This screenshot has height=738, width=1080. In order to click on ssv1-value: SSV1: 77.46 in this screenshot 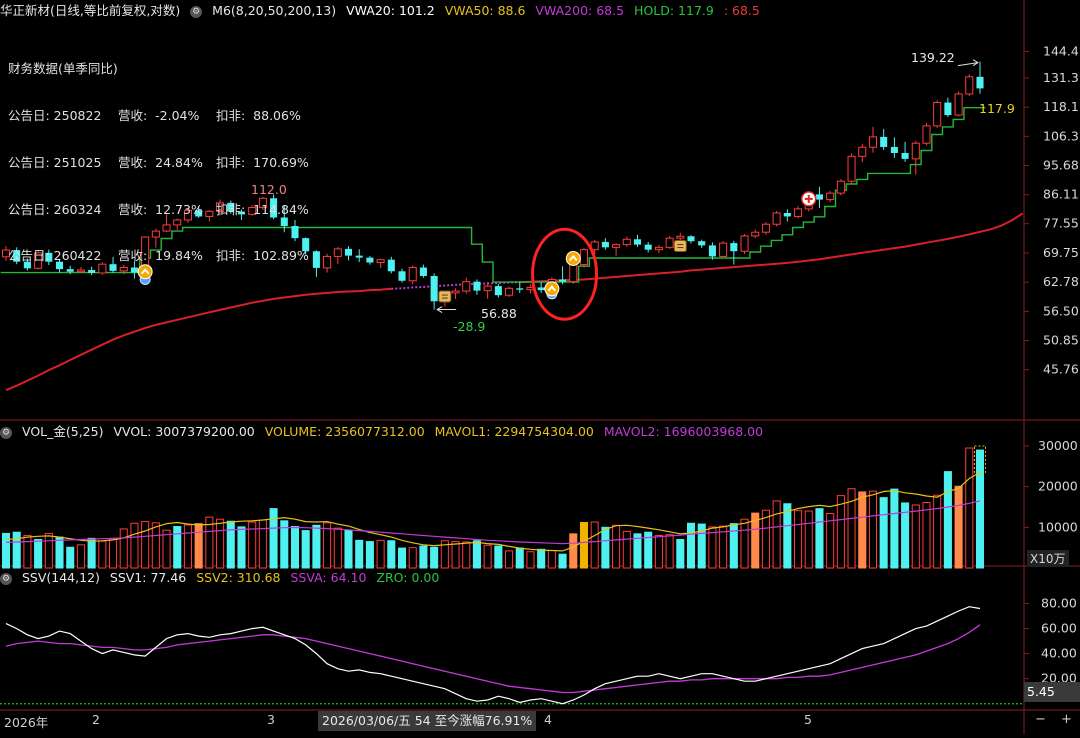, I will do `click(148, 577)`.